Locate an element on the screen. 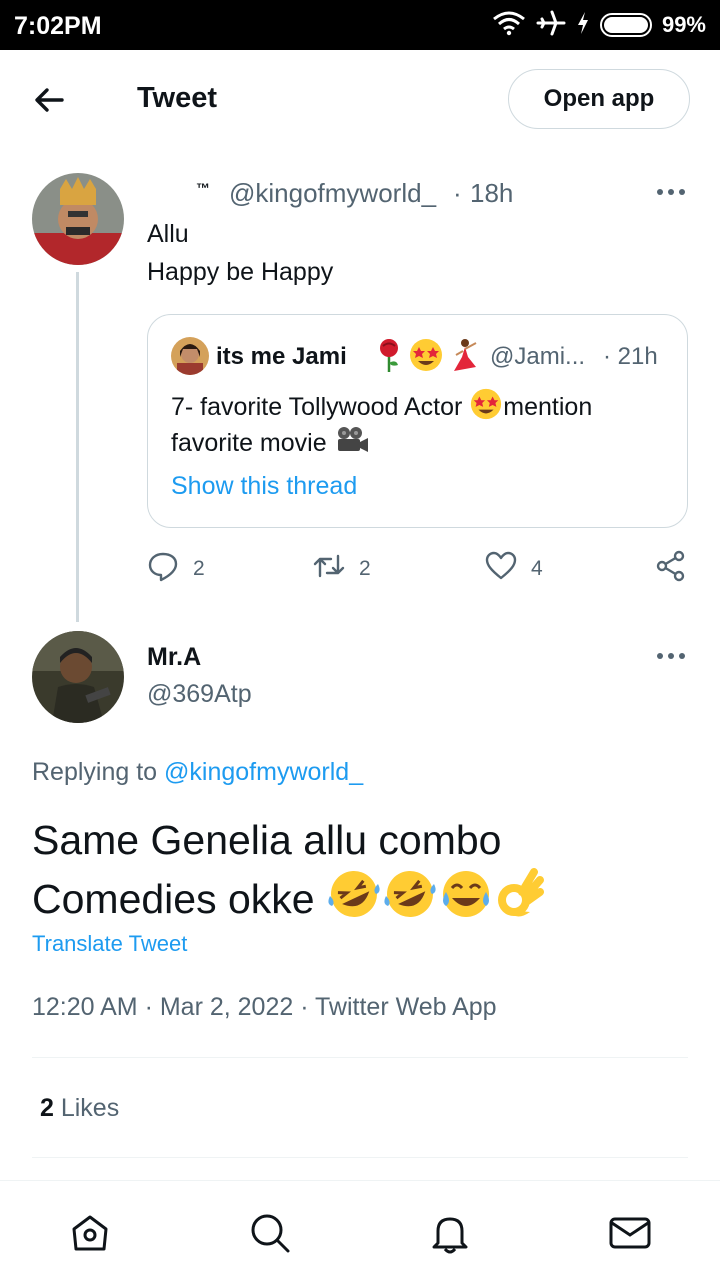  likes-label: Likes is located at coordinates (86, 1108).